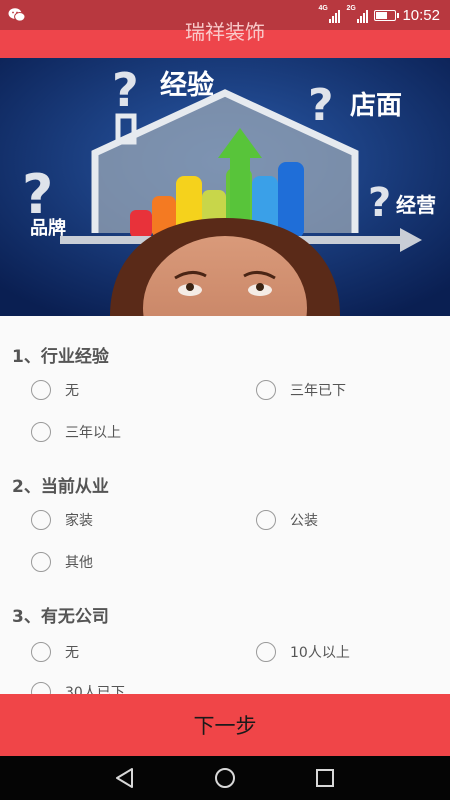 The height and width of the screenshot is (800, 450). What do you see at coordinates (79, 563) in the screenshot?
I see `option-label: 其他` at bounding box center [79, 563].